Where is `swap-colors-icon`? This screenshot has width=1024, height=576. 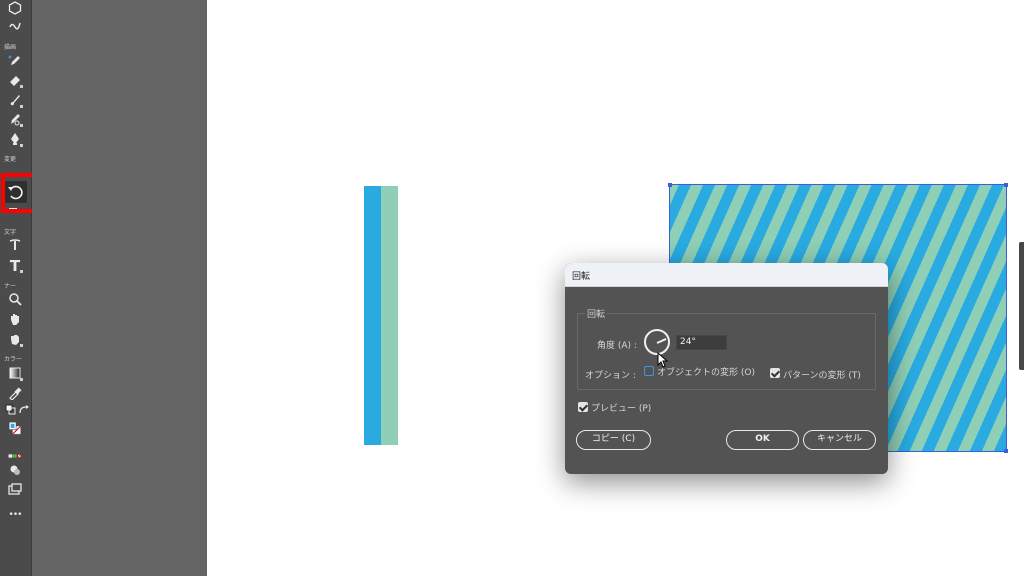 swap-colors-icon is located at coordinates (24, 412).